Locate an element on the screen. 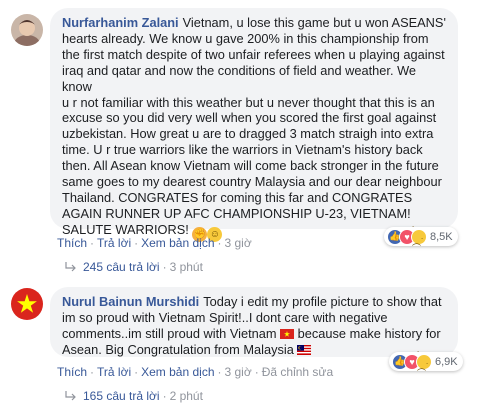 The width and height of the screenshot is (494, 408). replies-timestamp: 2 phút is located at coordinates (186, 396).